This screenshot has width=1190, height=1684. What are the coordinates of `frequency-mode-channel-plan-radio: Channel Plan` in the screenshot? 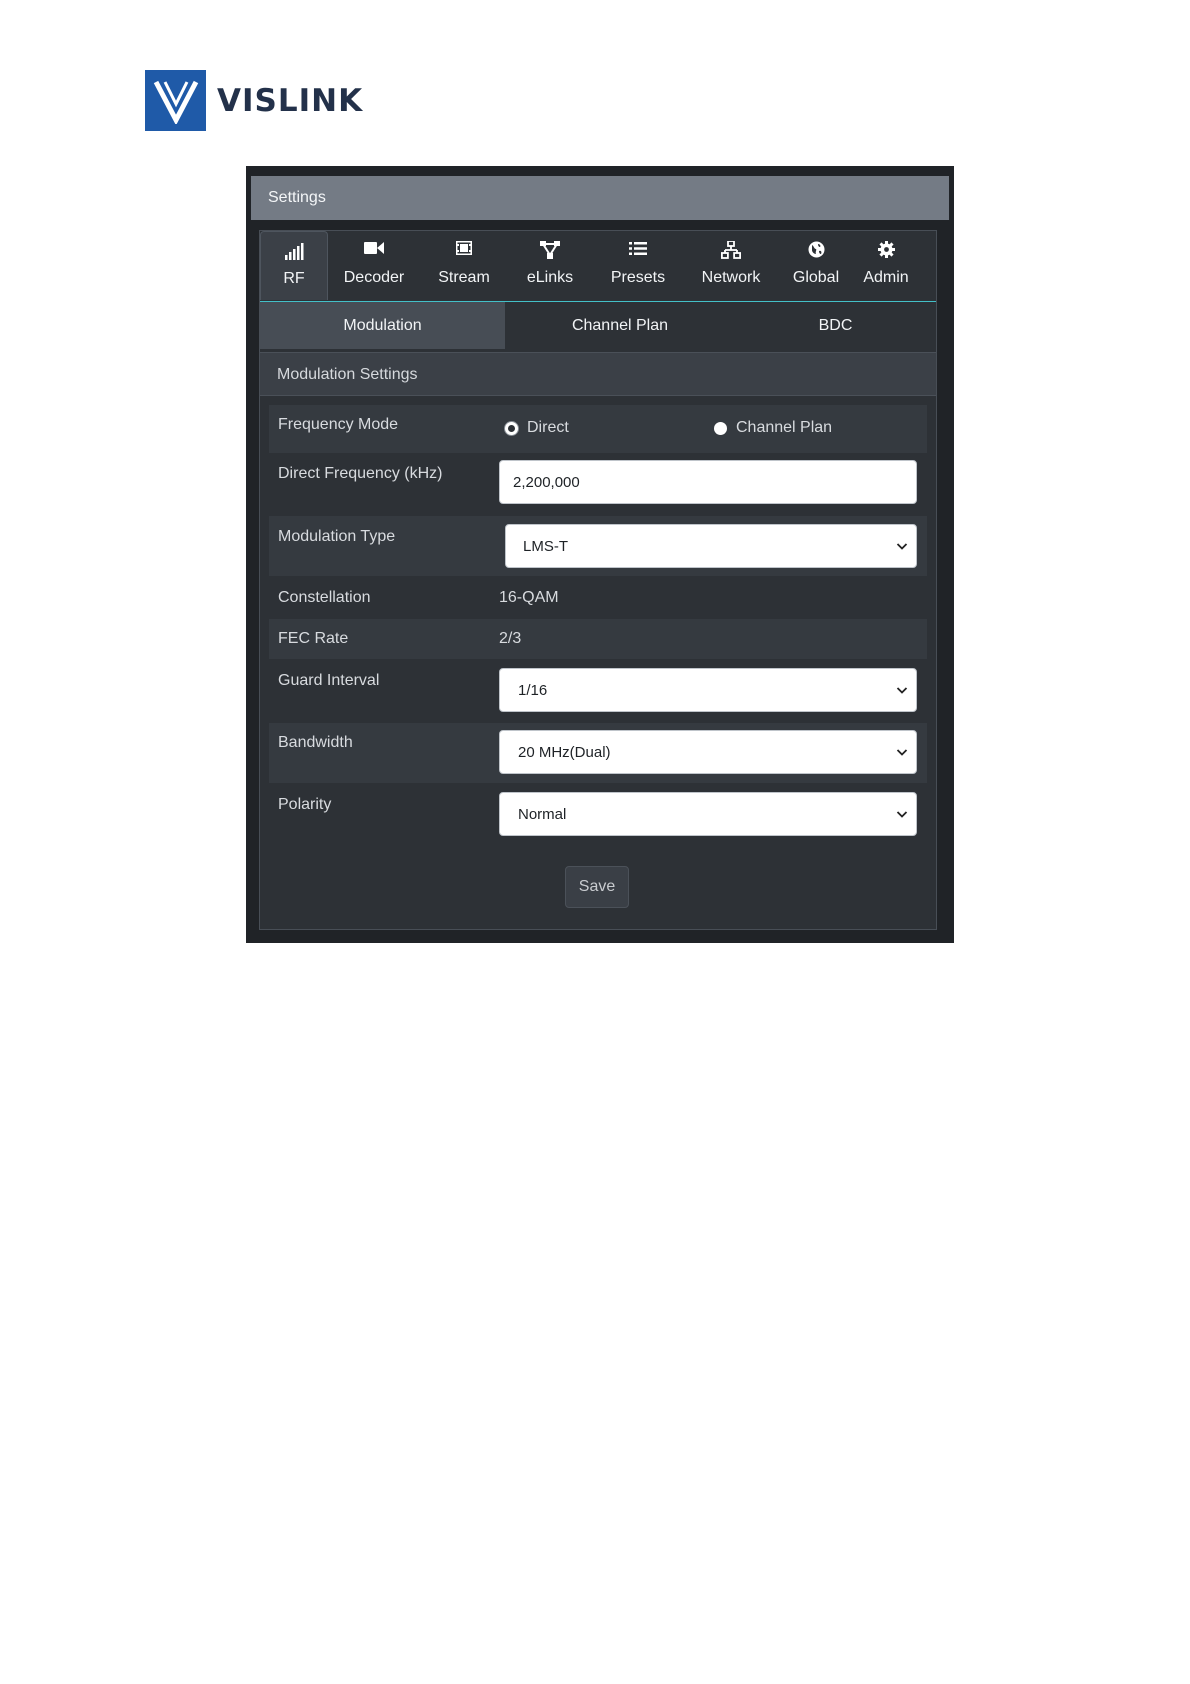 It's located at (773, 428).